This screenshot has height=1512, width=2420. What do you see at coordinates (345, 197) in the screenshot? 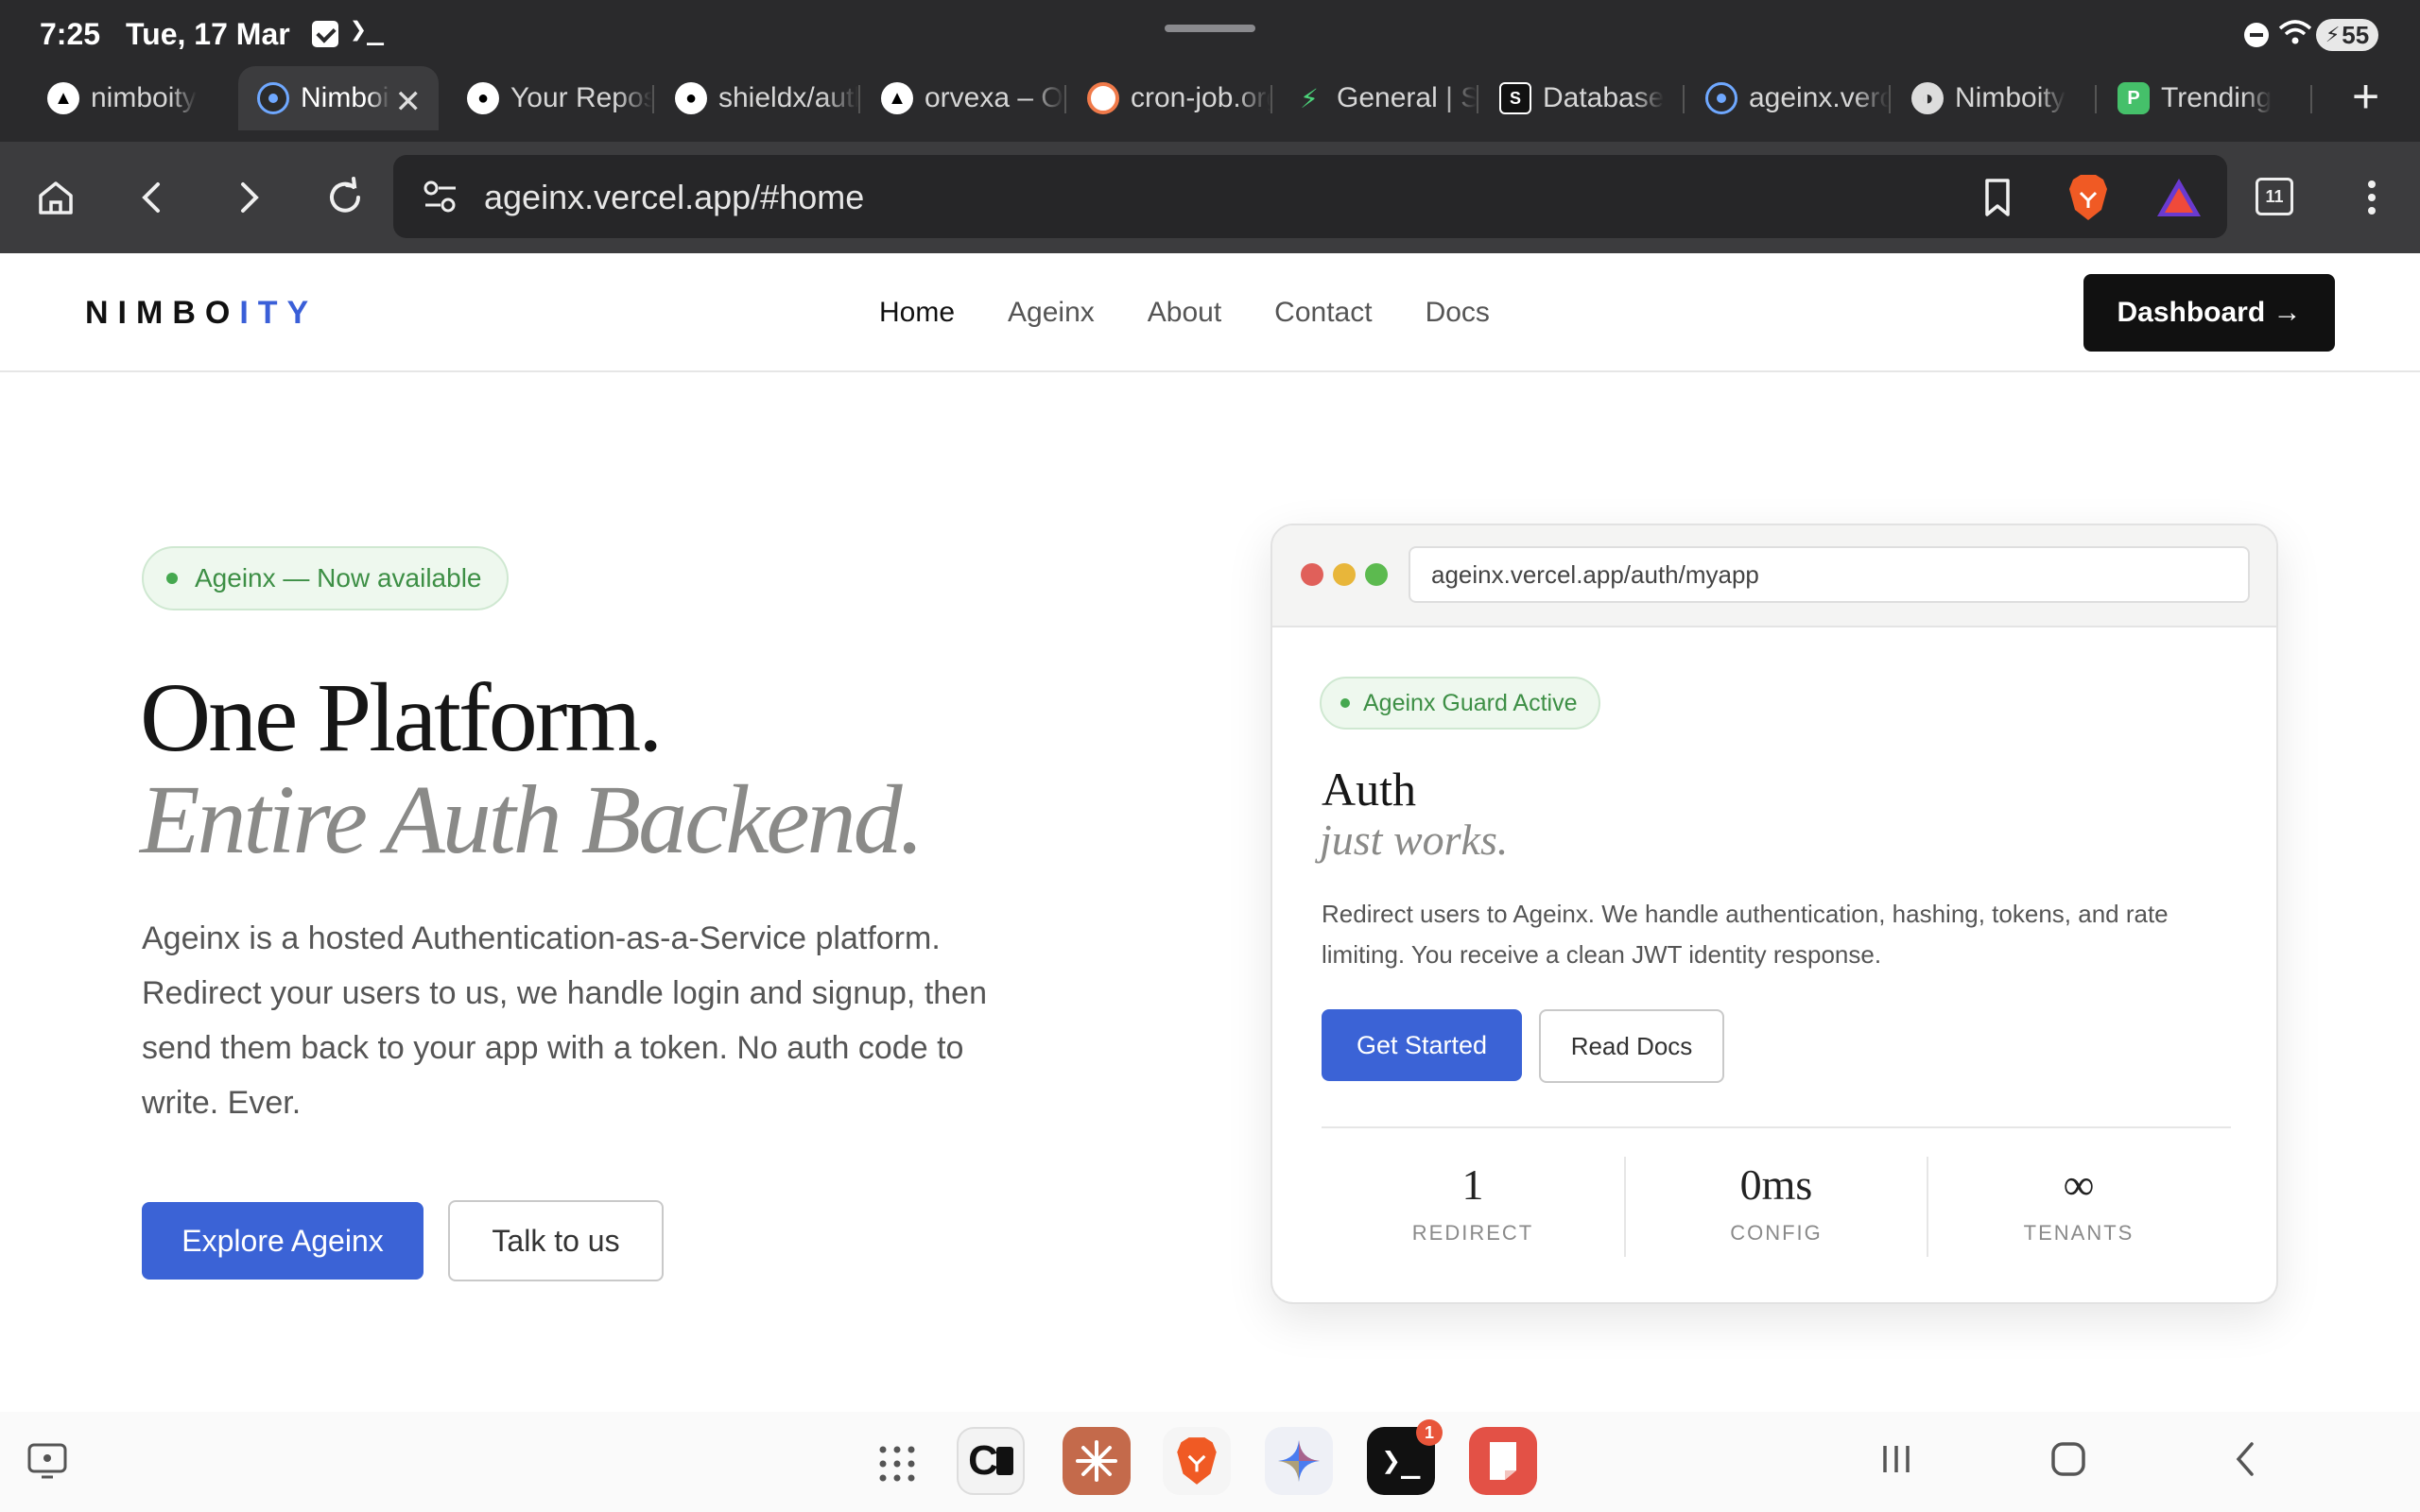
I see `reload-button` at bounding box center [345, 197].